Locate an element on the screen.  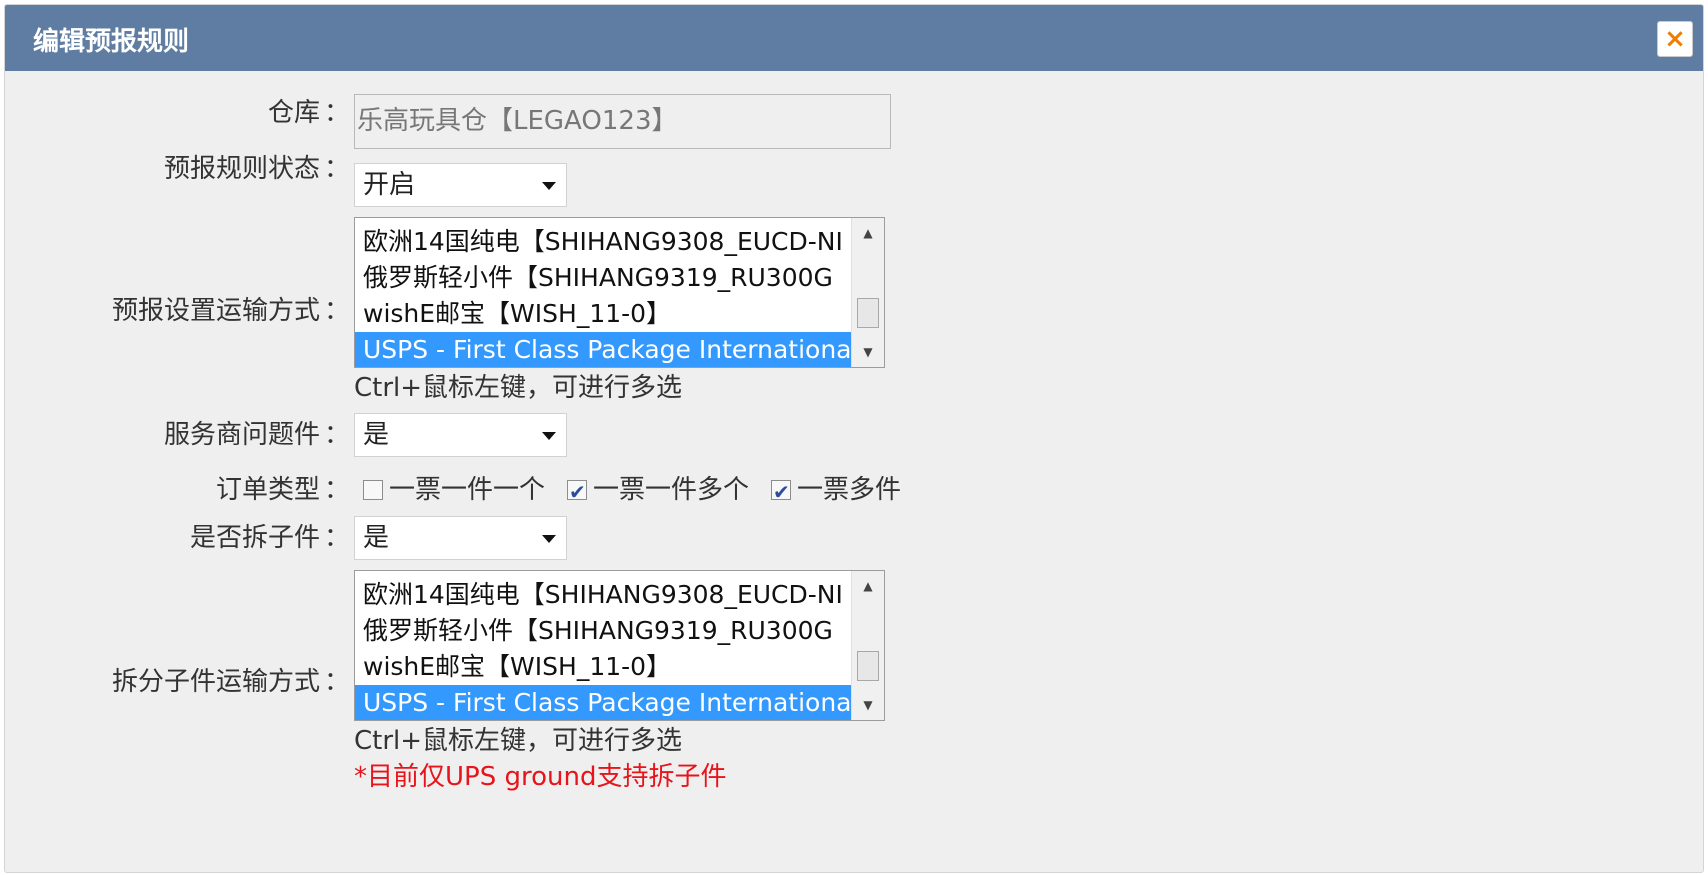
rule-status-value: 开启 is located at coordinates (389, 185).